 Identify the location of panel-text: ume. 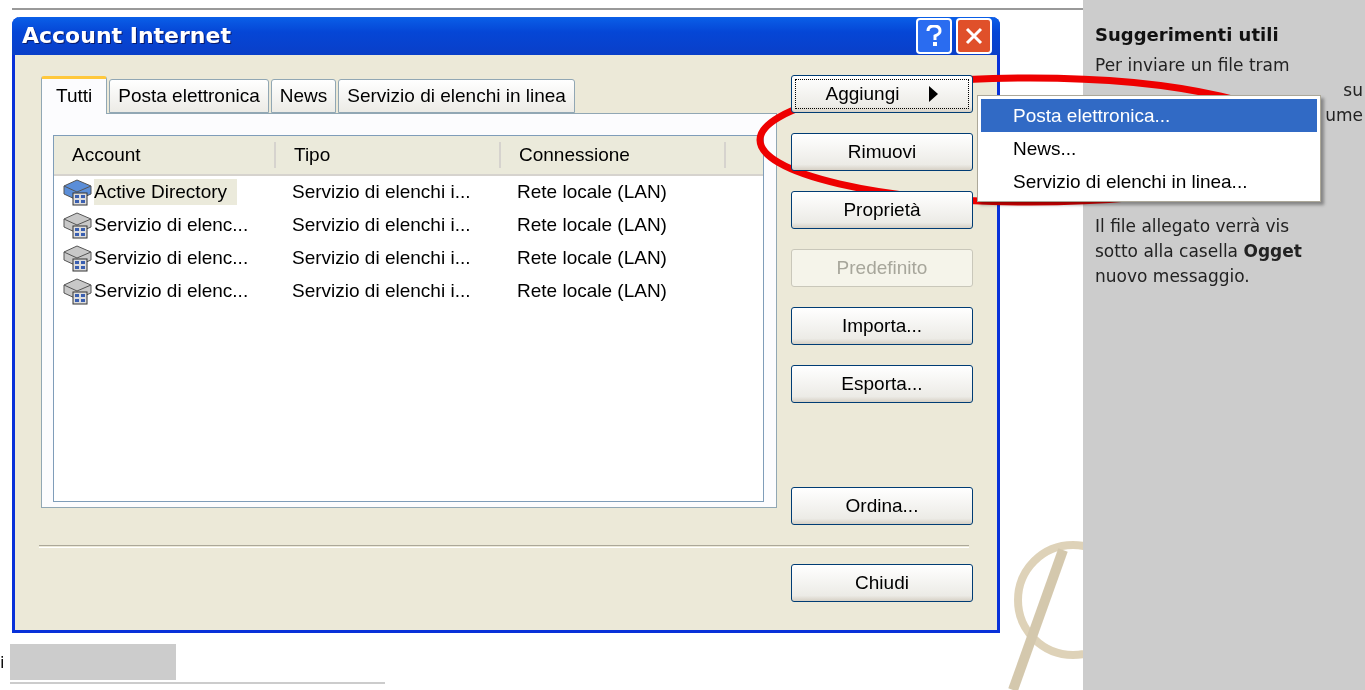
(1344, 115).